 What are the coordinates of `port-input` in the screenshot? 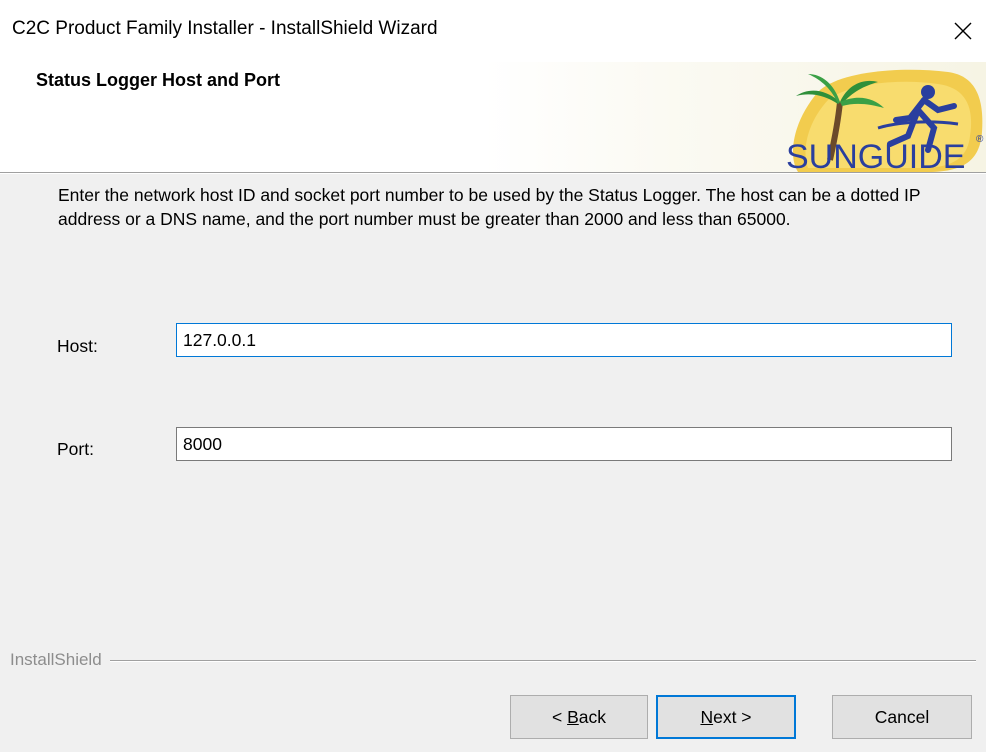 It's located at (564, 444).